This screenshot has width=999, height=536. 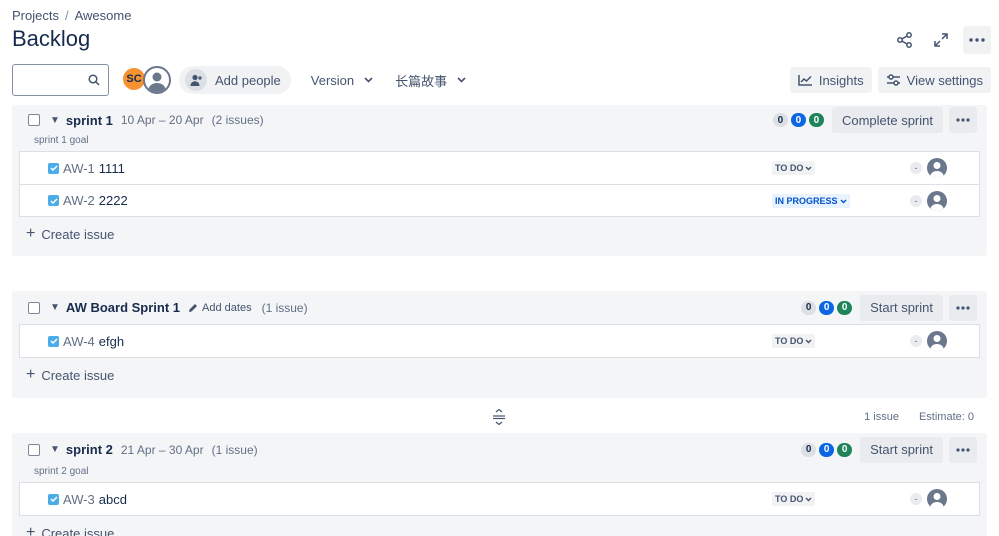 I want to click on sprint-issue-count: (2 issues), so click(x=237, y=120).